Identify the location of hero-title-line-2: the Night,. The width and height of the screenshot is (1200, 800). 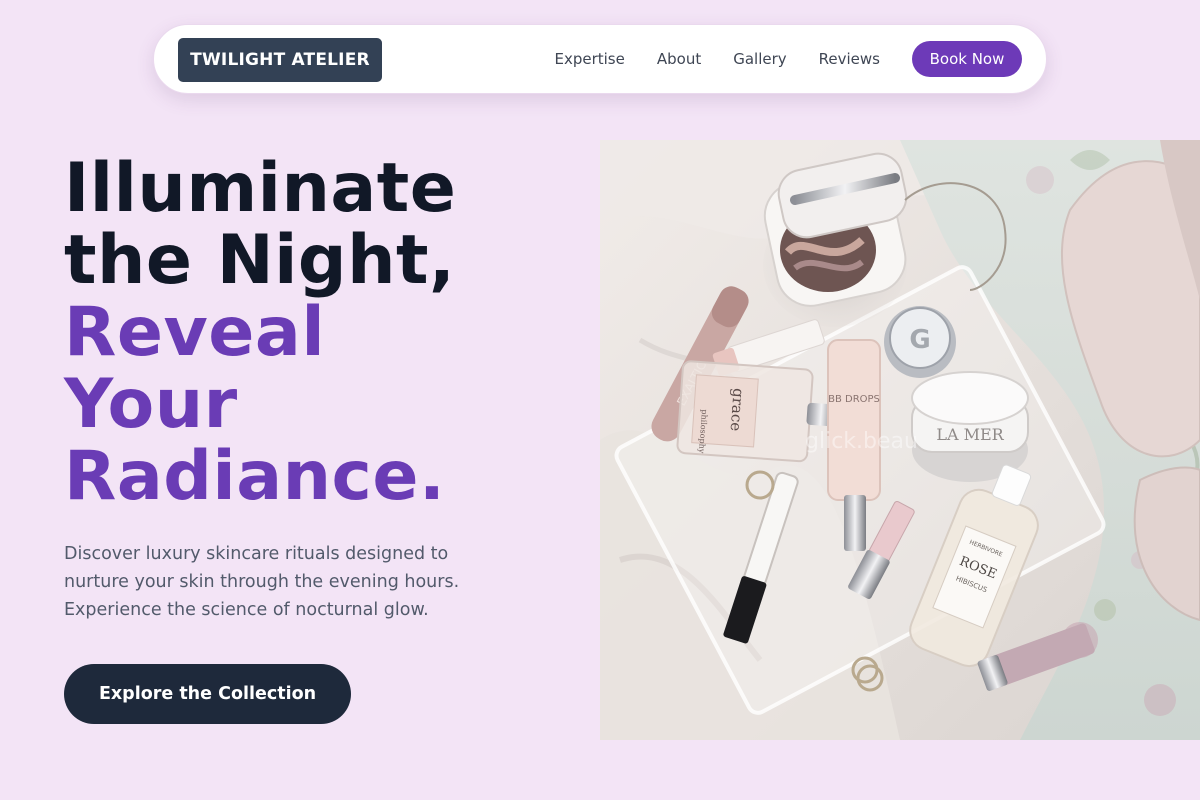
(260, 260).